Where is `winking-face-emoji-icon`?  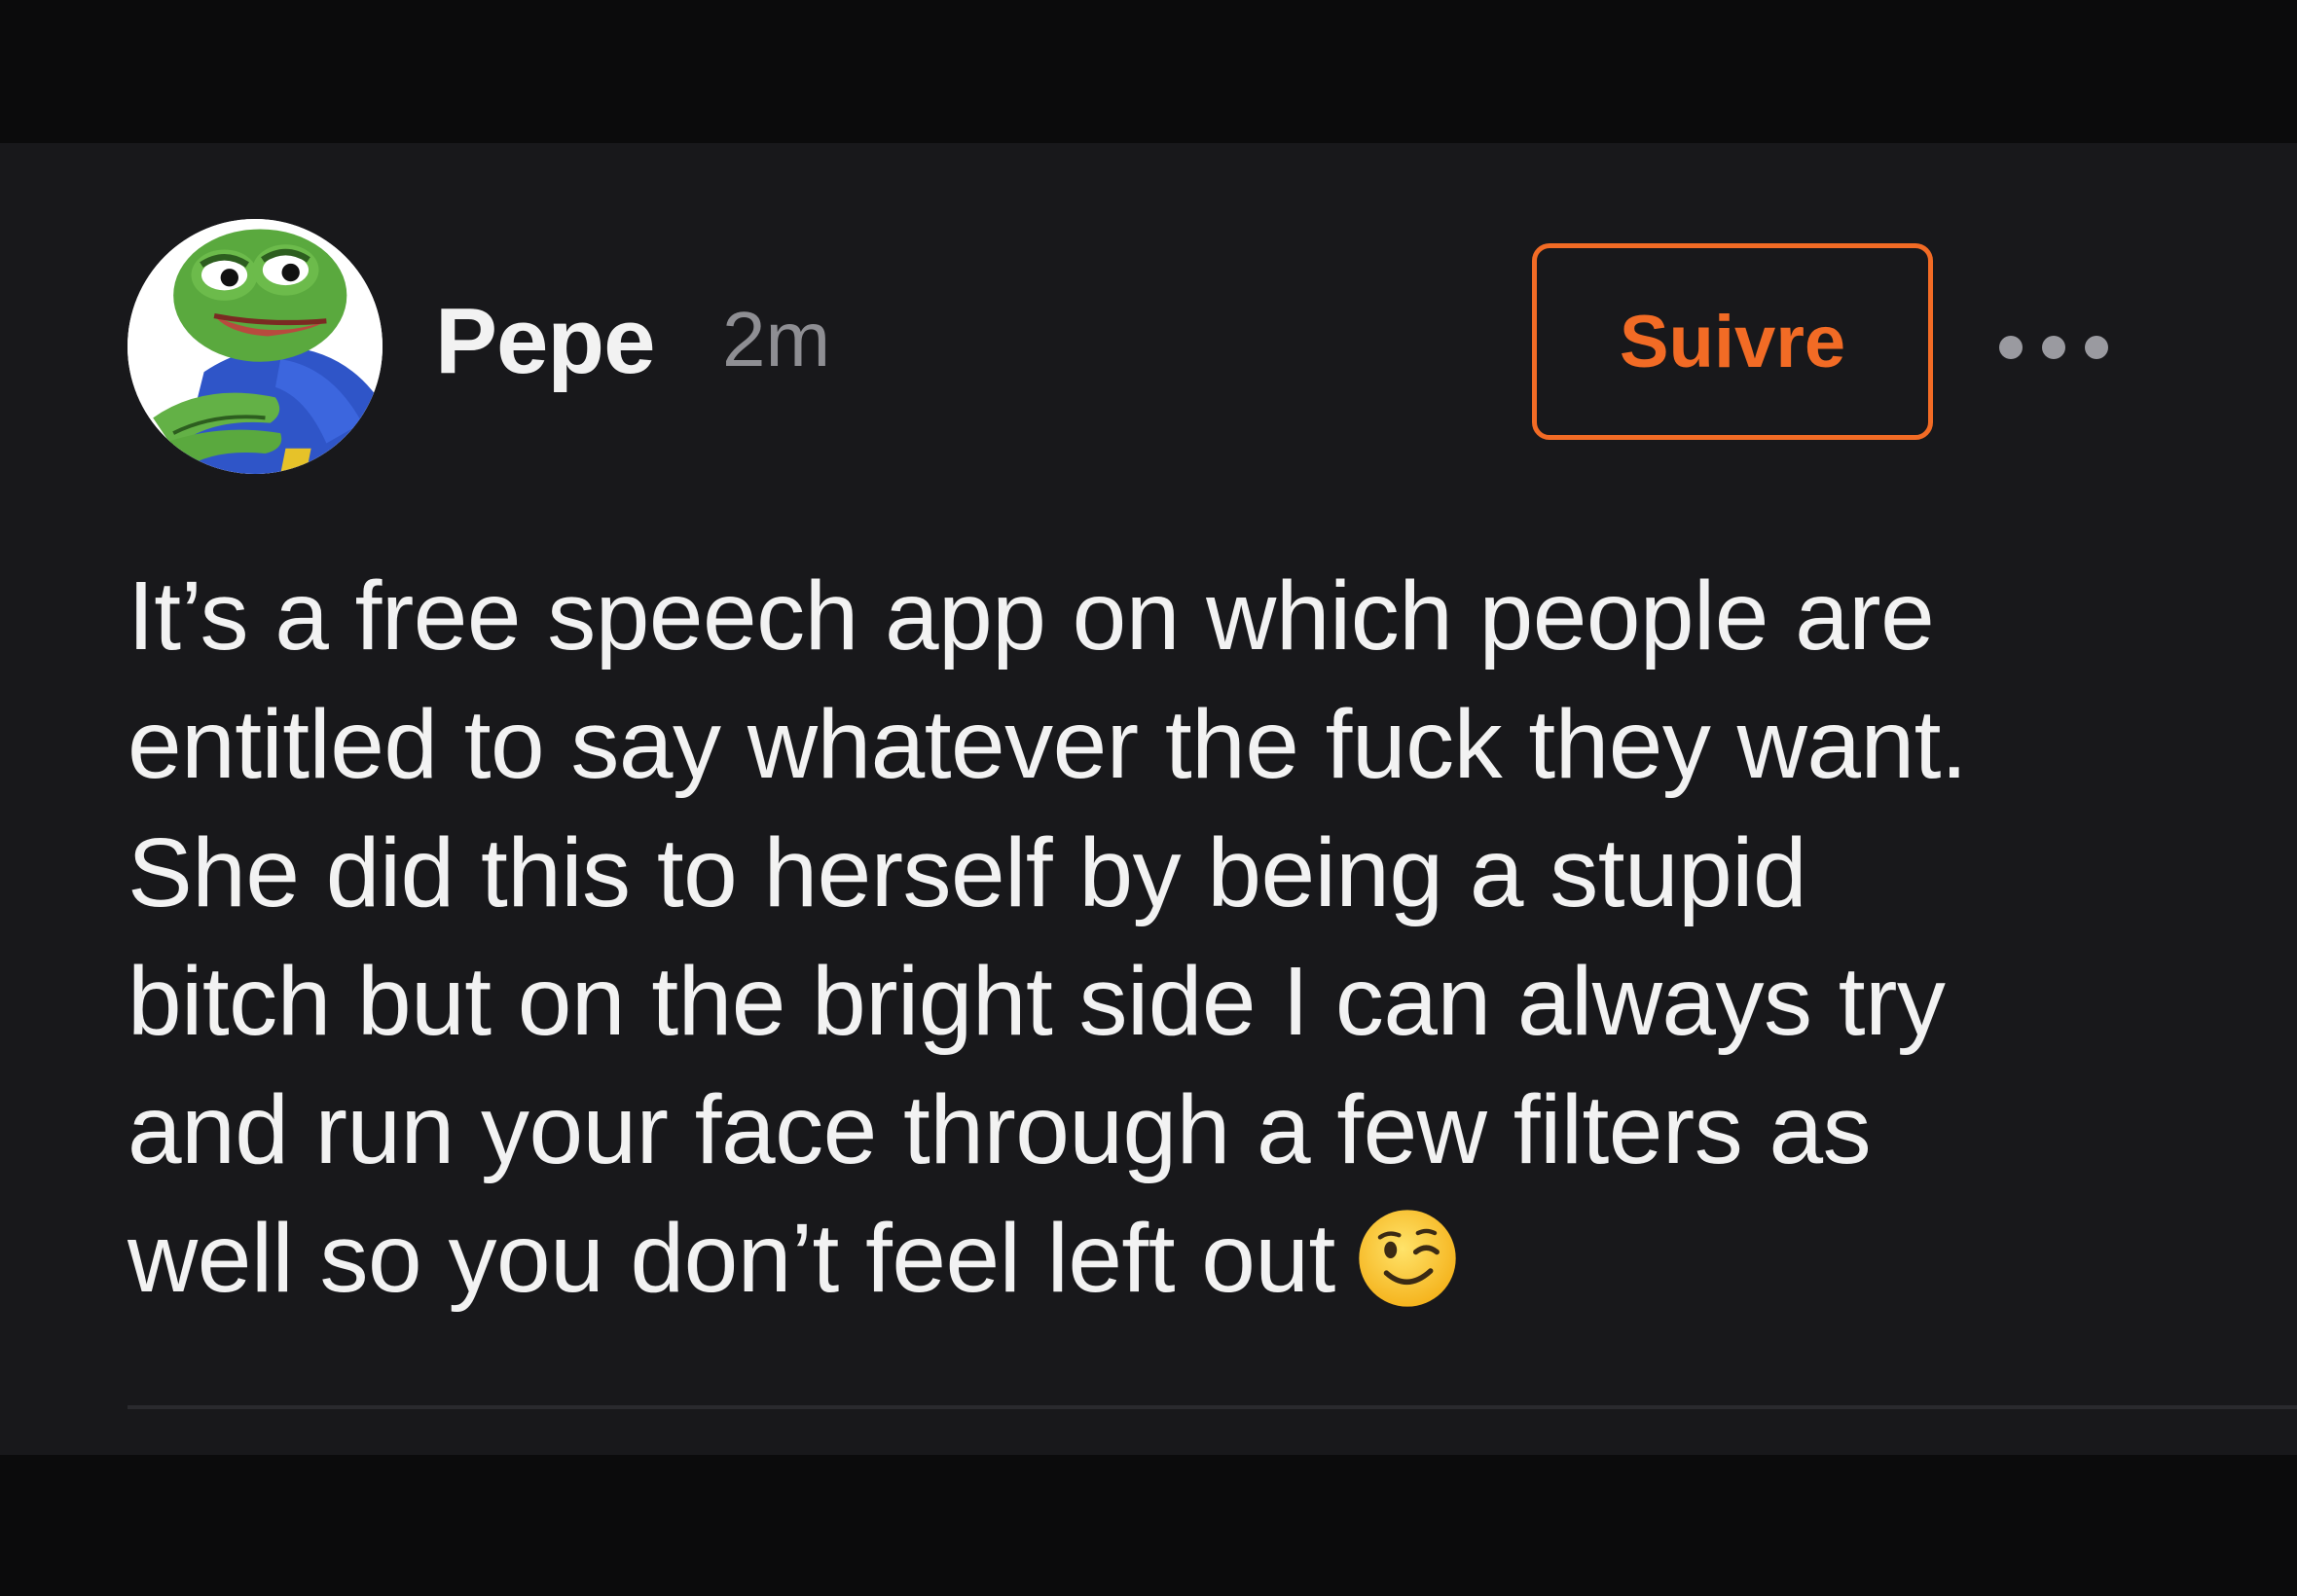
winking-face-emoji-icon is located at coordinates (1408, 1258).